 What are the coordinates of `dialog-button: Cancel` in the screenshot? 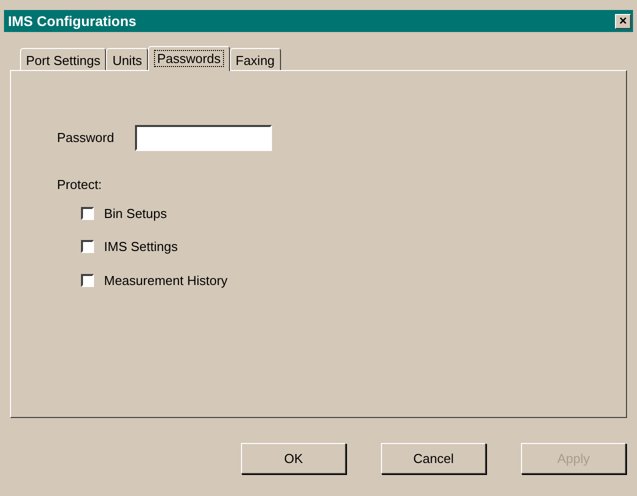 It's located at (433, 458).